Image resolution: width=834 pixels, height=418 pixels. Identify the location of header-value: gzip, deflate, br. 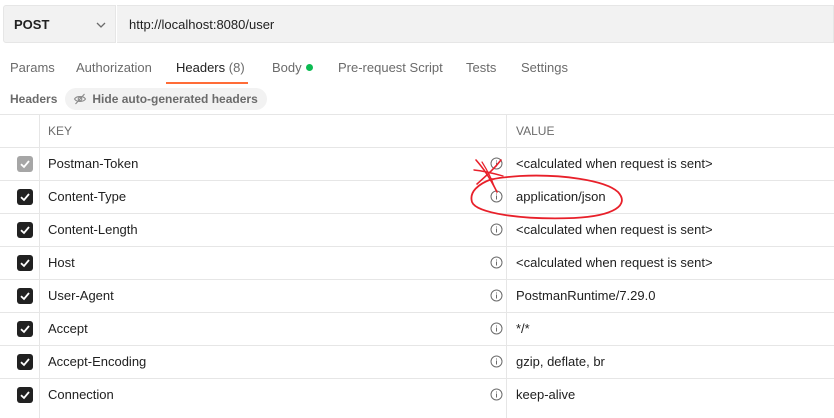
(560, 361).